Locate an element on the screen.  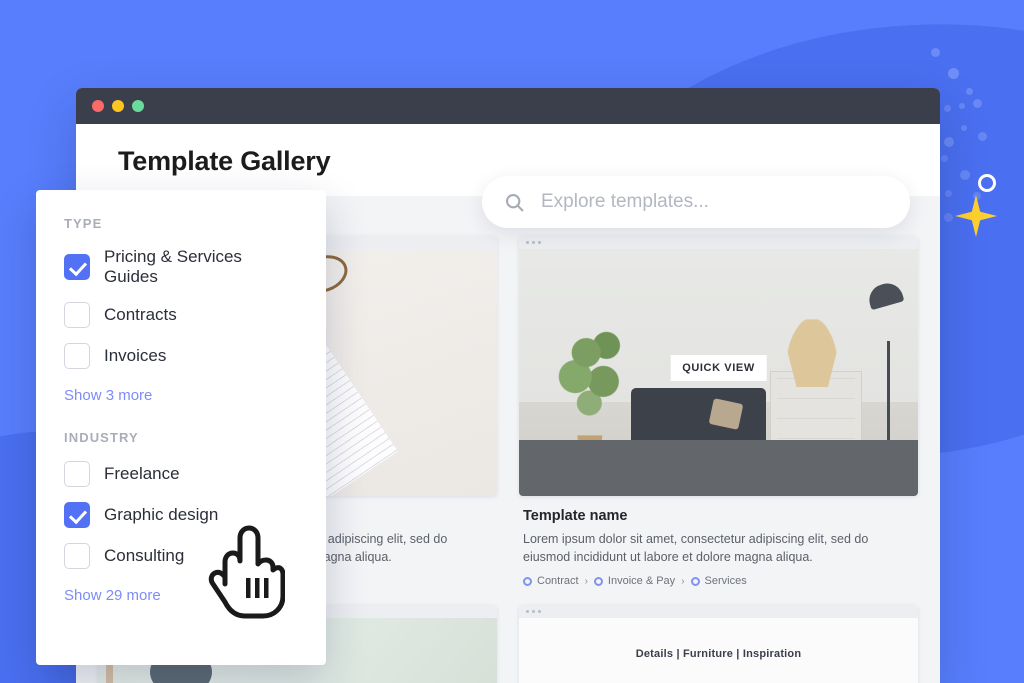
minimize-button is located at coordinates (118, 106).